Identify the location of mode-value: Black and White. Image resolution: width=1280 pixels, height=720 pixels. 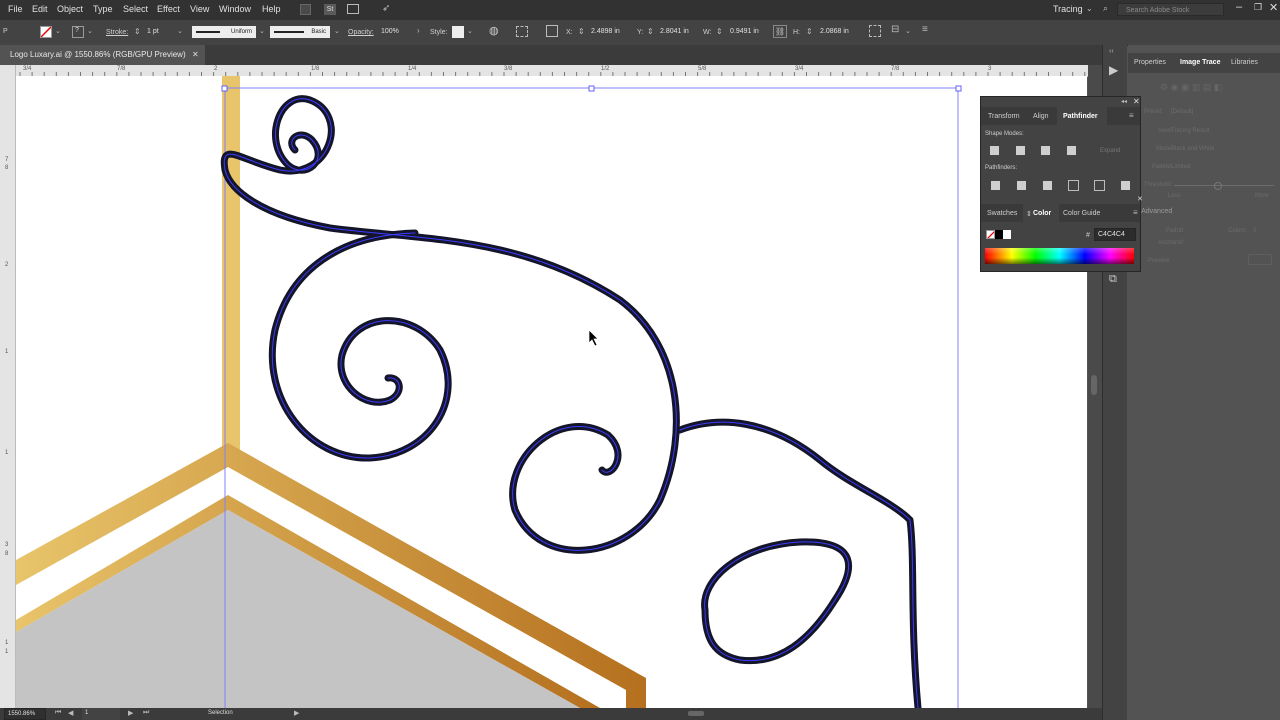
(1192, 149).